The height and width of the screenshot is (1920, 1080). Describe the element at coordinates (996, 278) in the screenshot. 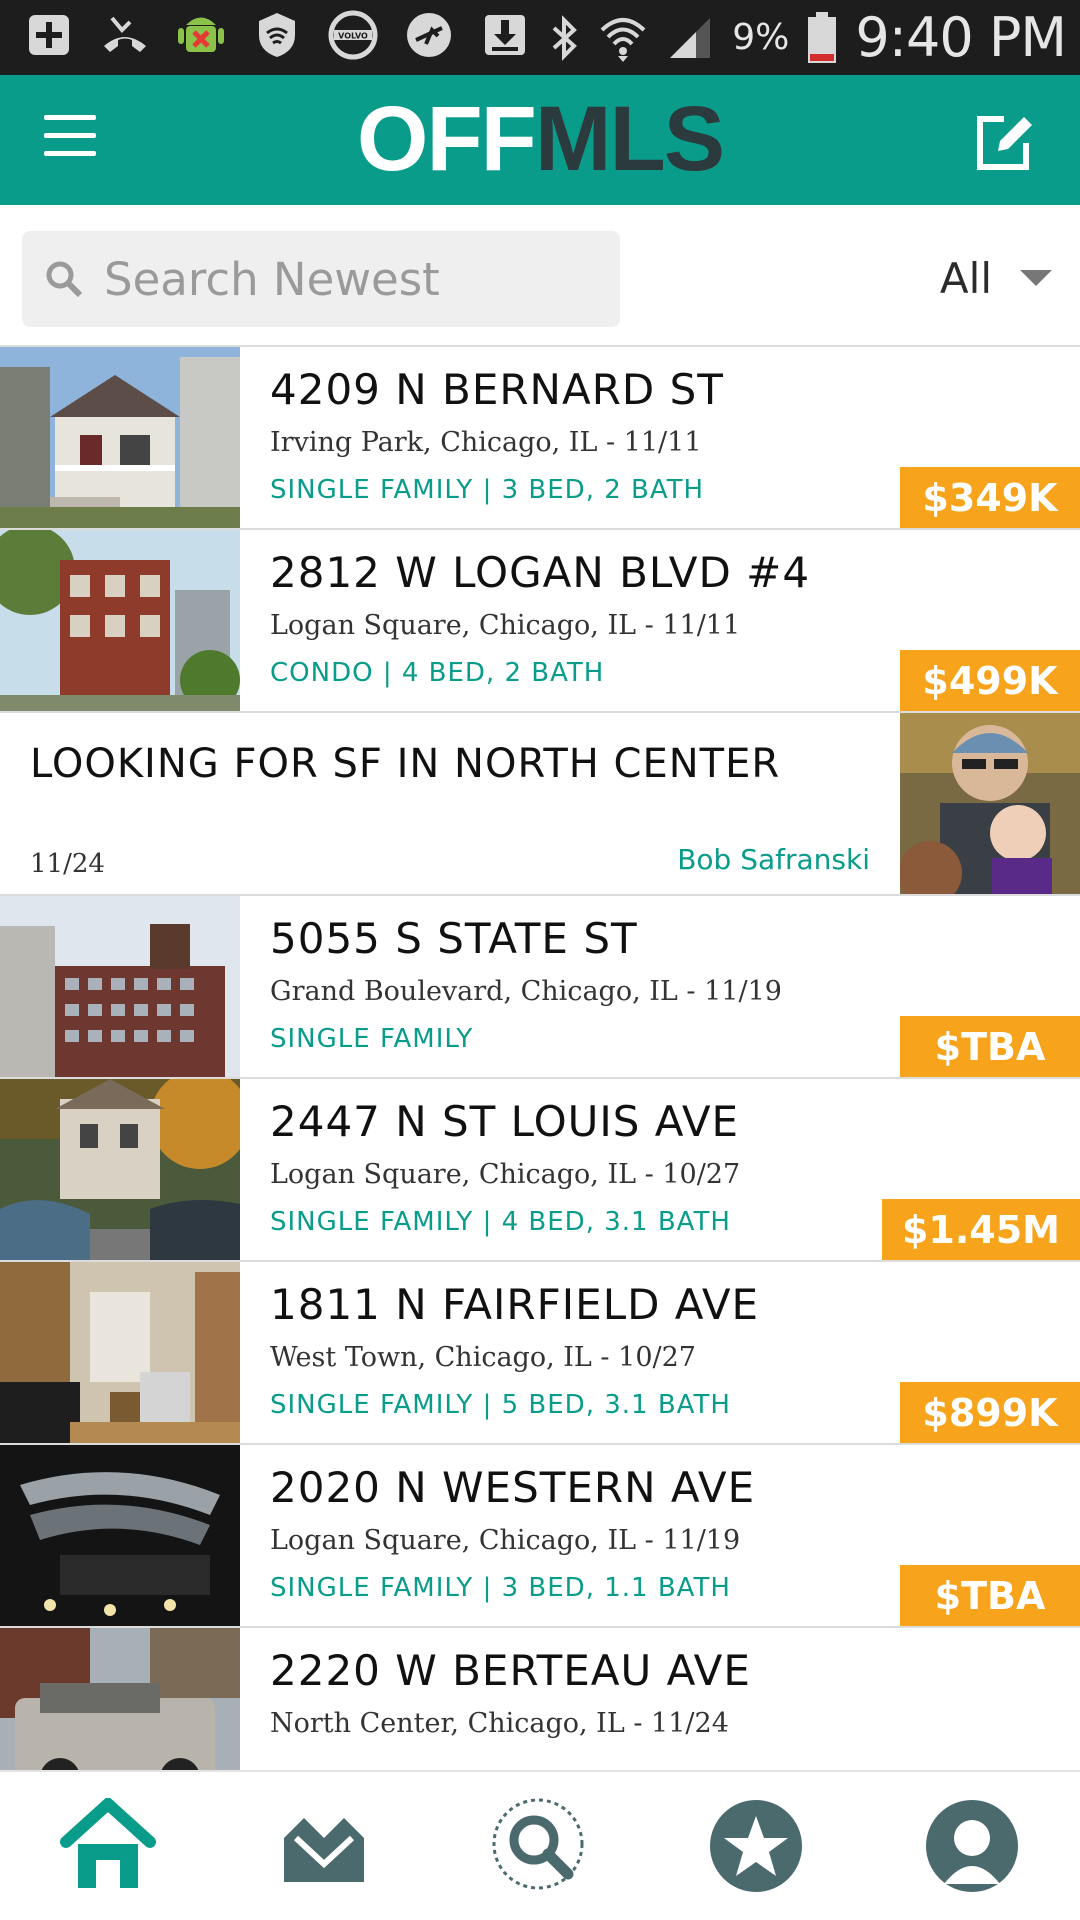

I see `filter-dropdown: All` at that location.